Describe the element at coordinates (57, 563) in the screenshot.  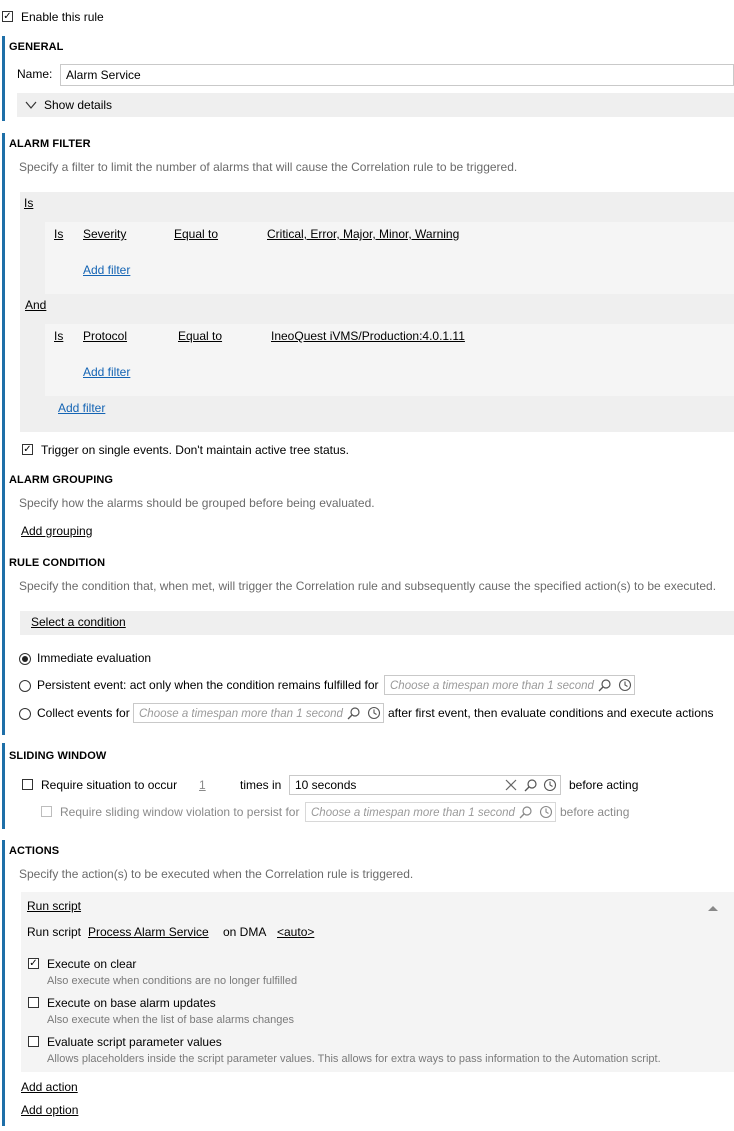
I see `rule-condition-heading: RULE CONDITION` at that location.